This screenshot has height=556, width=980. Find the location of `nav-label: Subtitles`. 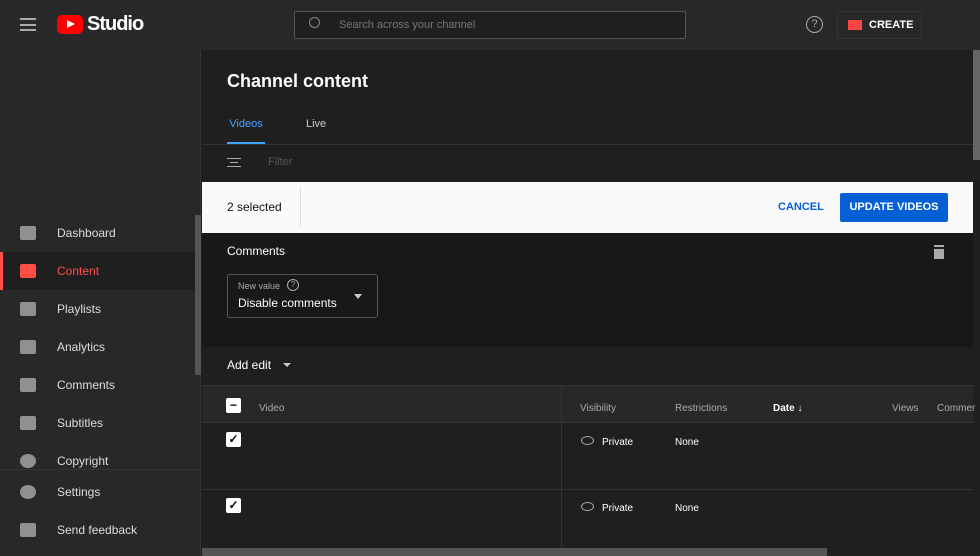

nav-label: Subtitles is located at coordinates (80, 423).